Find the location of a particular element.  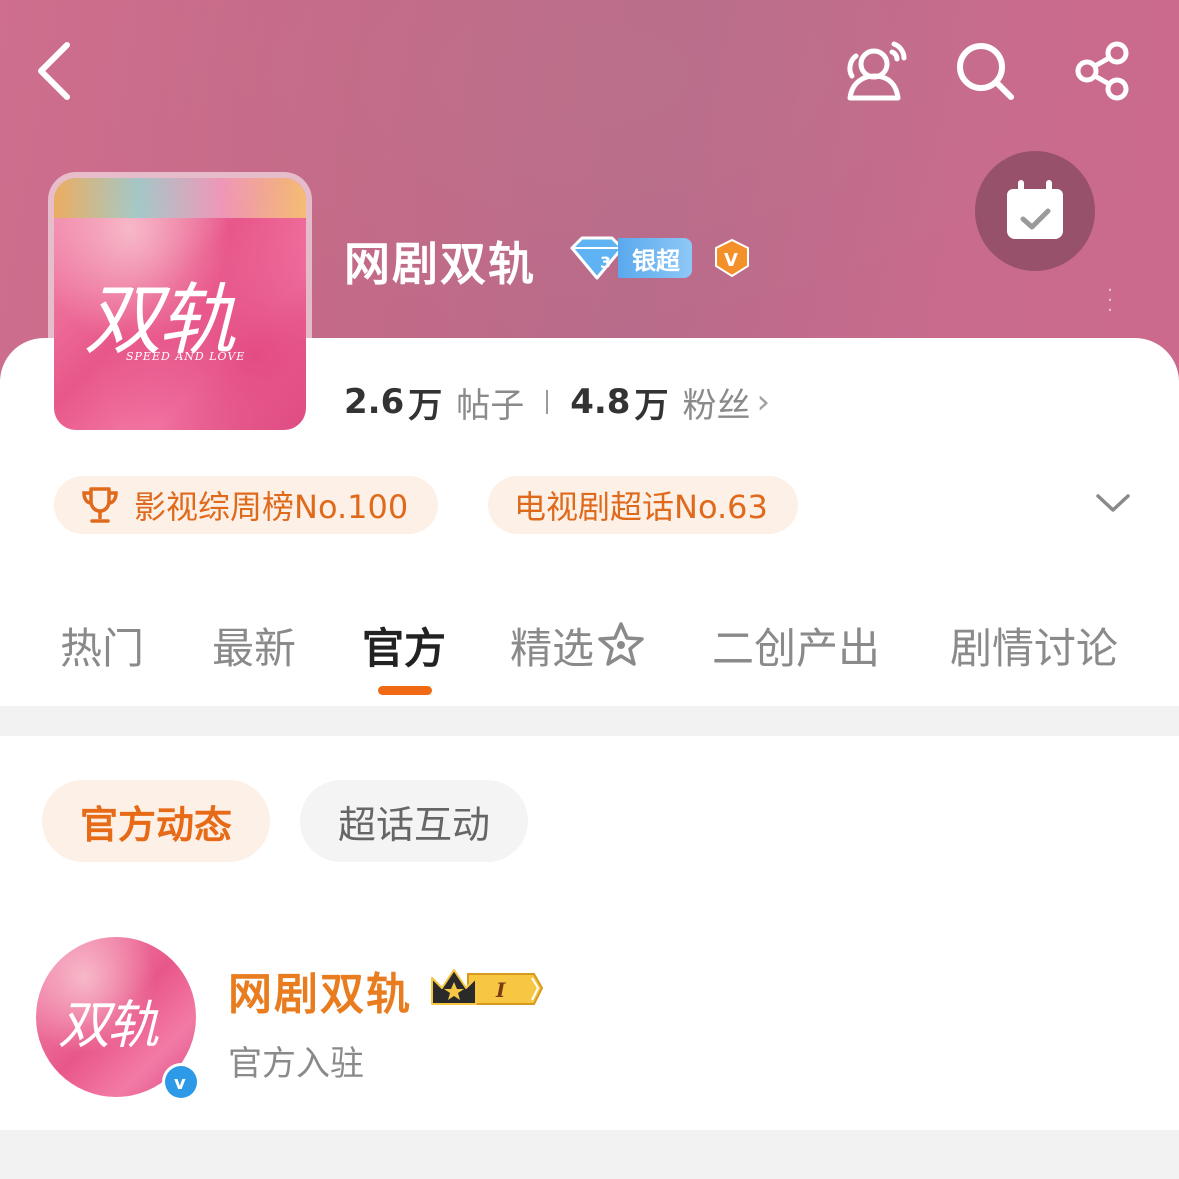

verified-mark: V is located at coordinates (731, 260).